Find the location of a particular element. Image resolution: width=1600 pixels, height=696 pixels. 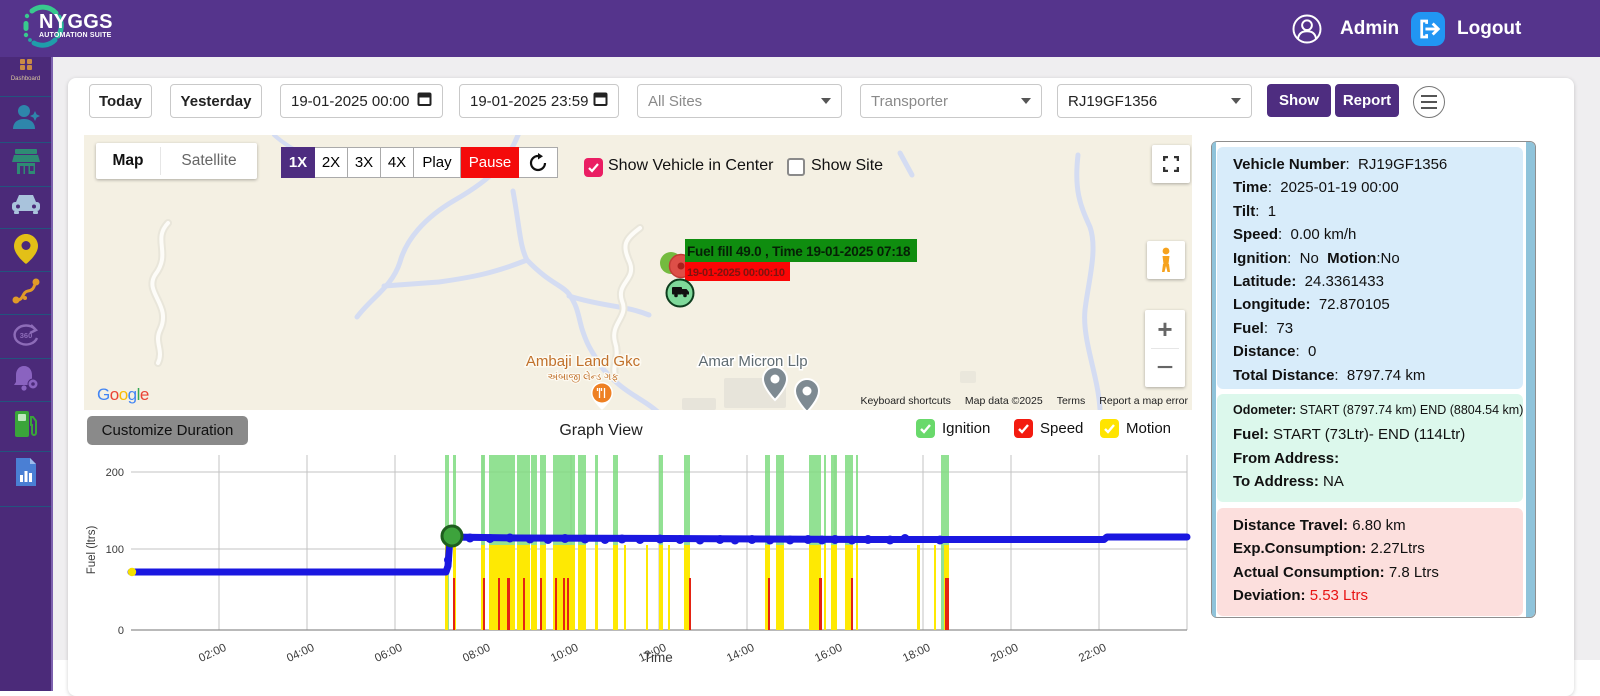

svg-text: Ambaji Land Gkc is located at coordinates (583, 361).